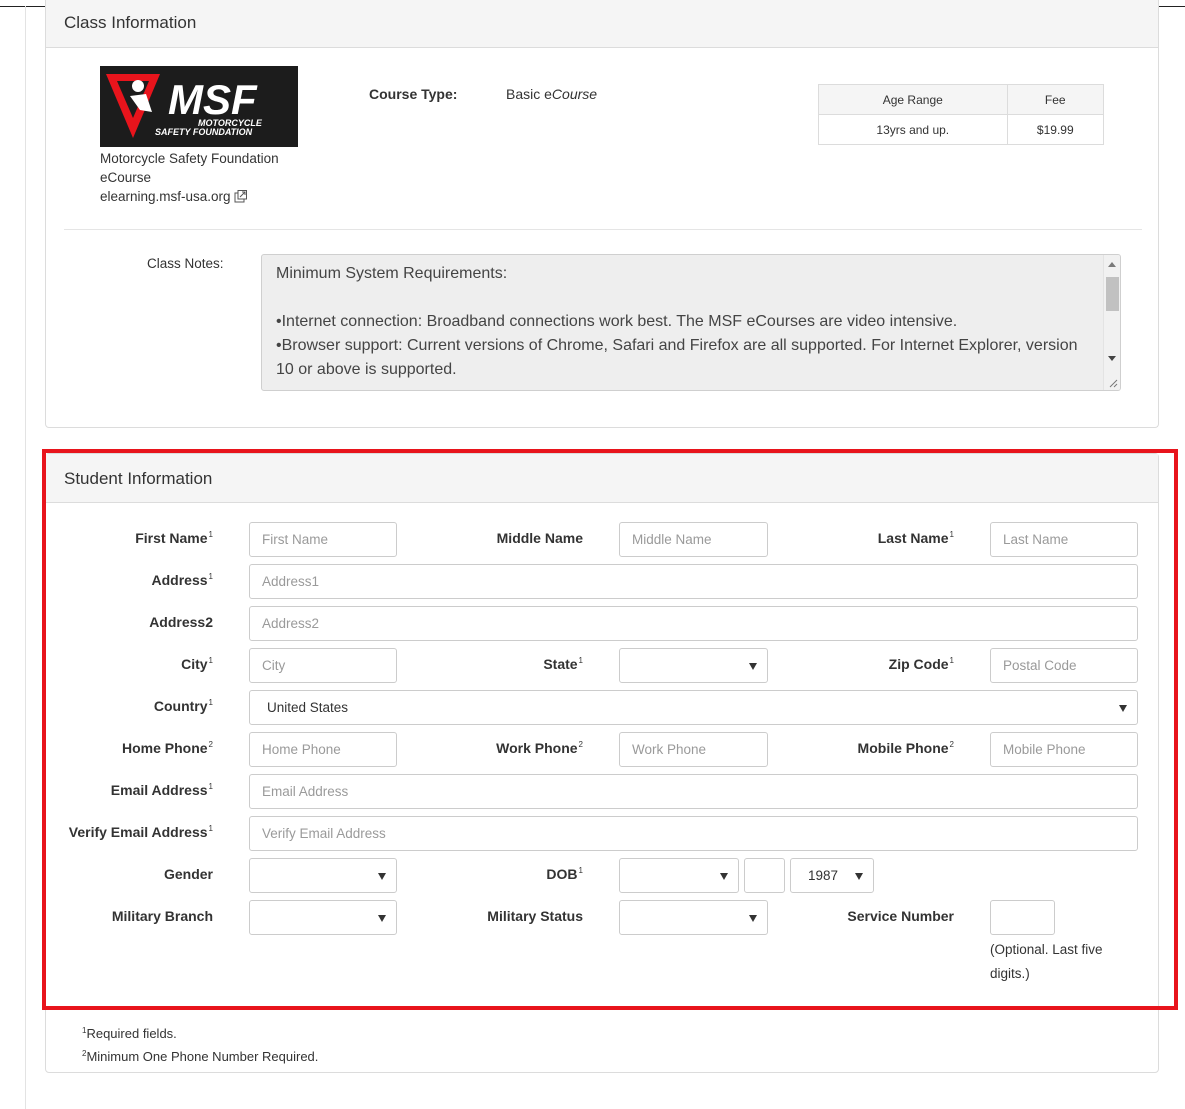 The width and height of the screenshot is (1185, 1109). I want to click on zip-code-label: Zip Code1, so click(921, 664).